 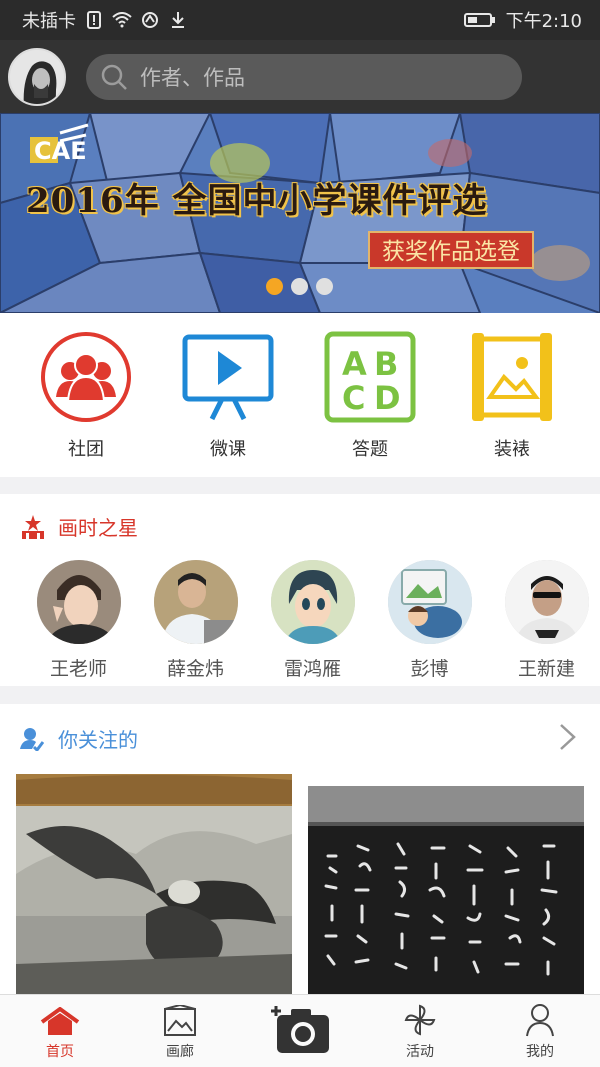 I want to click on tab-camera, so click(x=300, y=1031).